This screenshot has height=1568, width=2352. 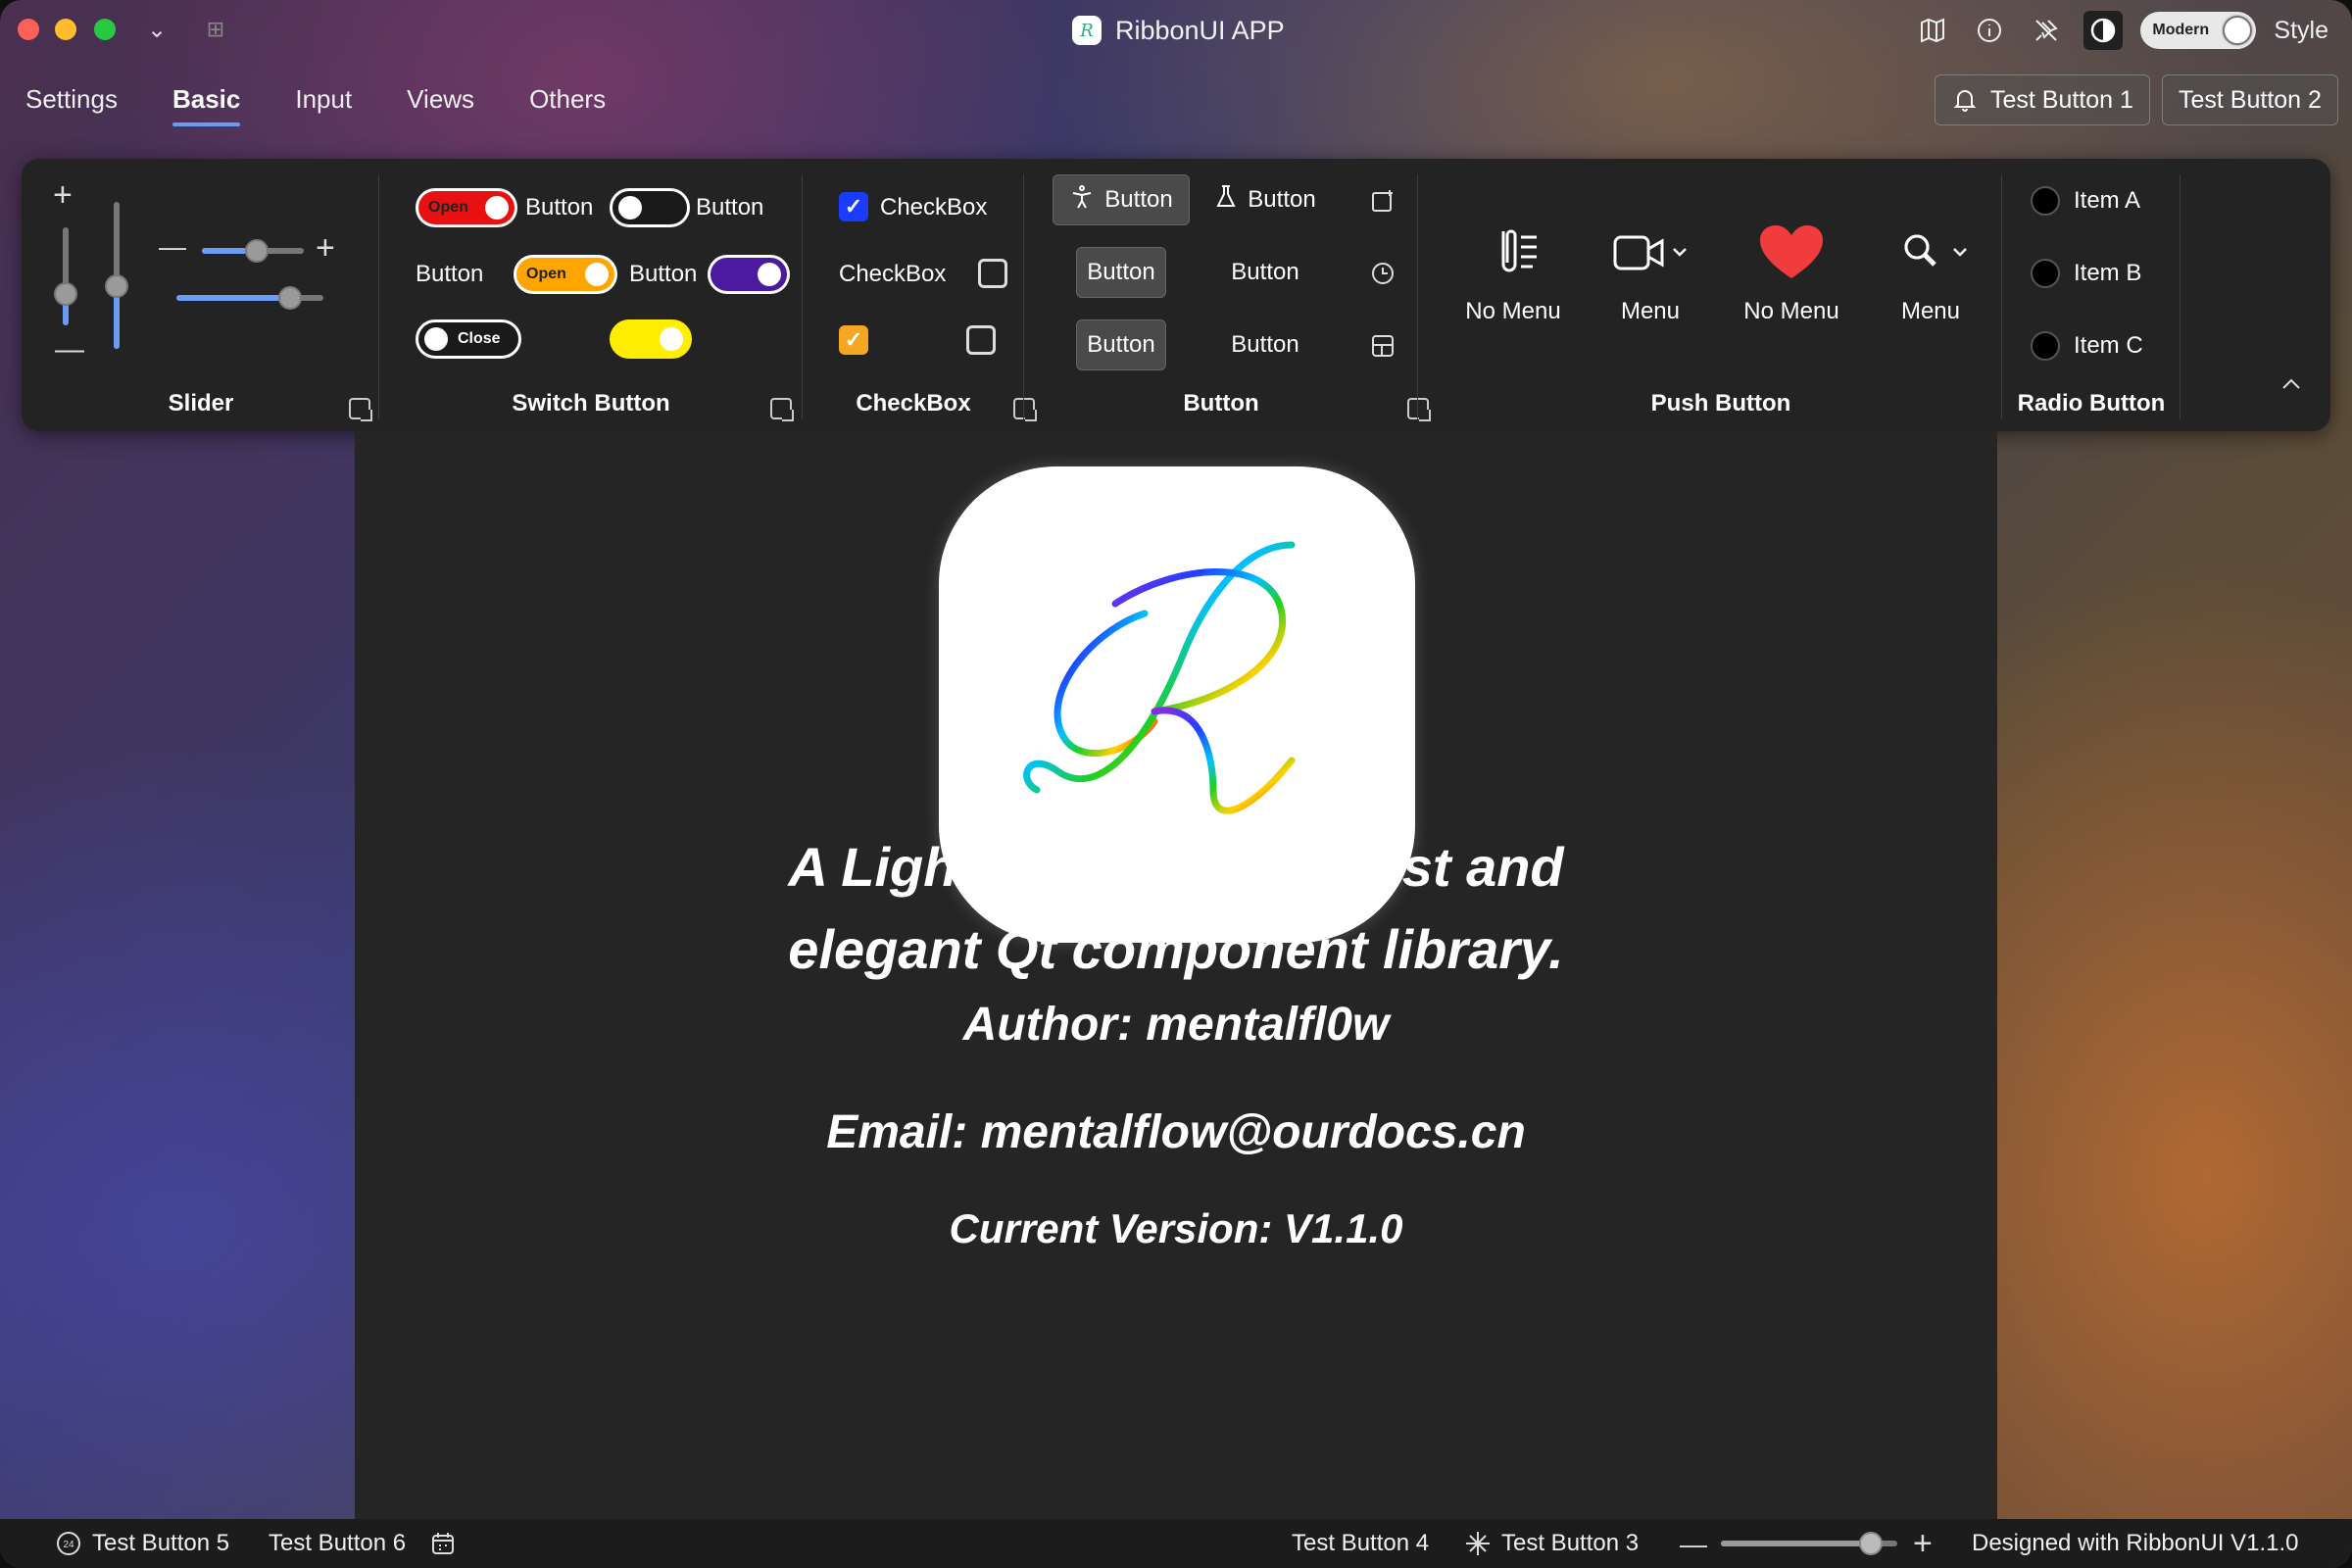 I want to click on radio-item-c, so click(x=2045, y=346).